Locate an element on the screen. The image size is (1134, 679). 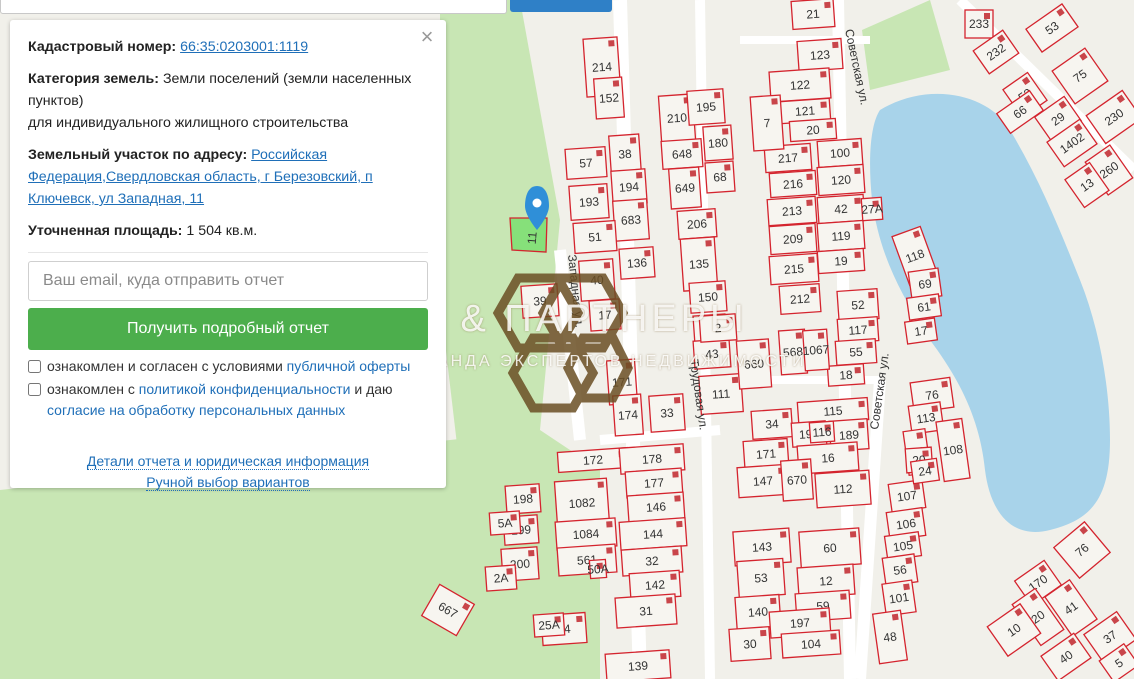
plot-number: 57 is located at coordinates (586, 163).